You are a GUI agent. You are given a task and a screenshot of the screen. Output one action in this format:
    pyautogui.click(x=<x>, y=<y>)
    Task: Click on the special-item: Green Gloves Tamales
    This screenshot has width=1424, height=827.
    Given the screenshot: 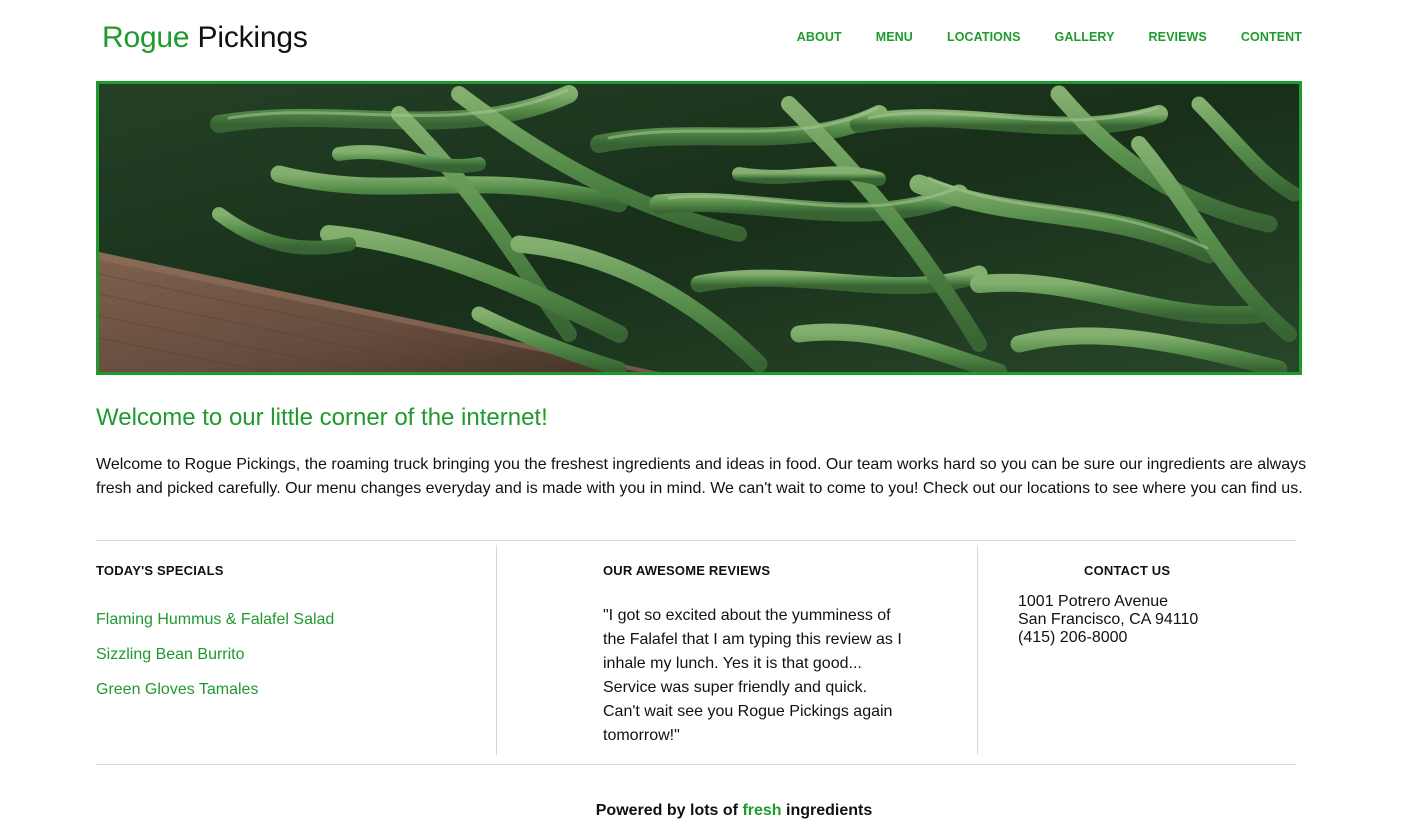 What is the action you would take?
    pyautogui.click(x=215, y=690)
    